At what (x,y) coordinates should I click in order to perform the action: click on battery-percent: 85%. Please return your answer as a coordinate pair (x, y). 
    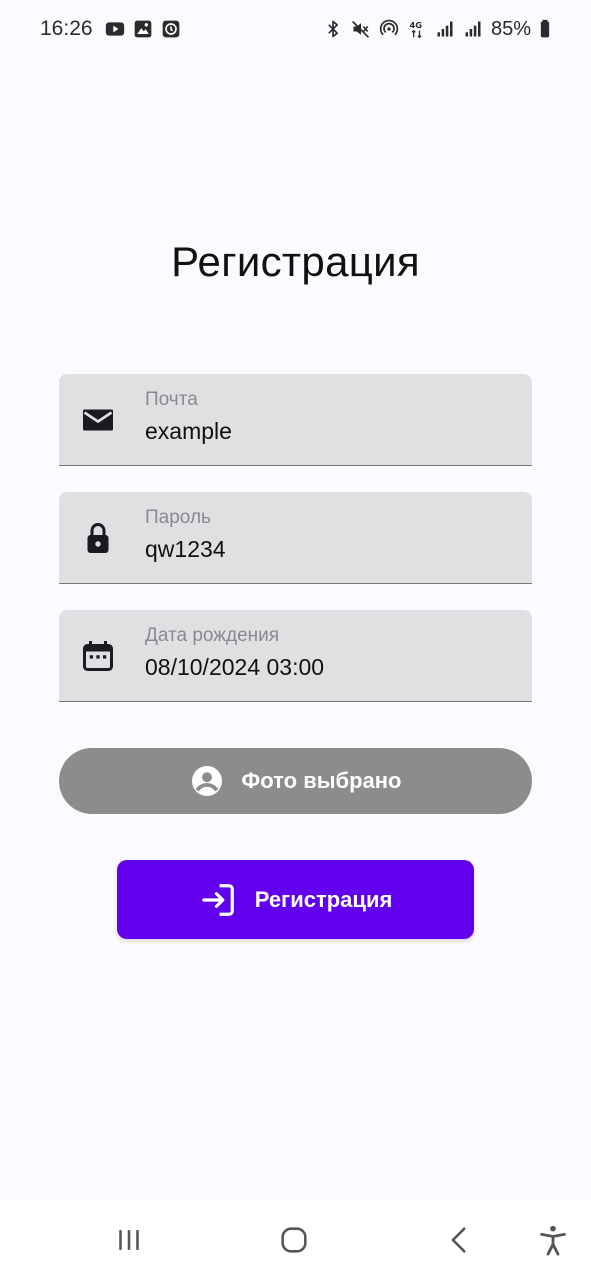
    Looking at the image, I should click on (510, 28).